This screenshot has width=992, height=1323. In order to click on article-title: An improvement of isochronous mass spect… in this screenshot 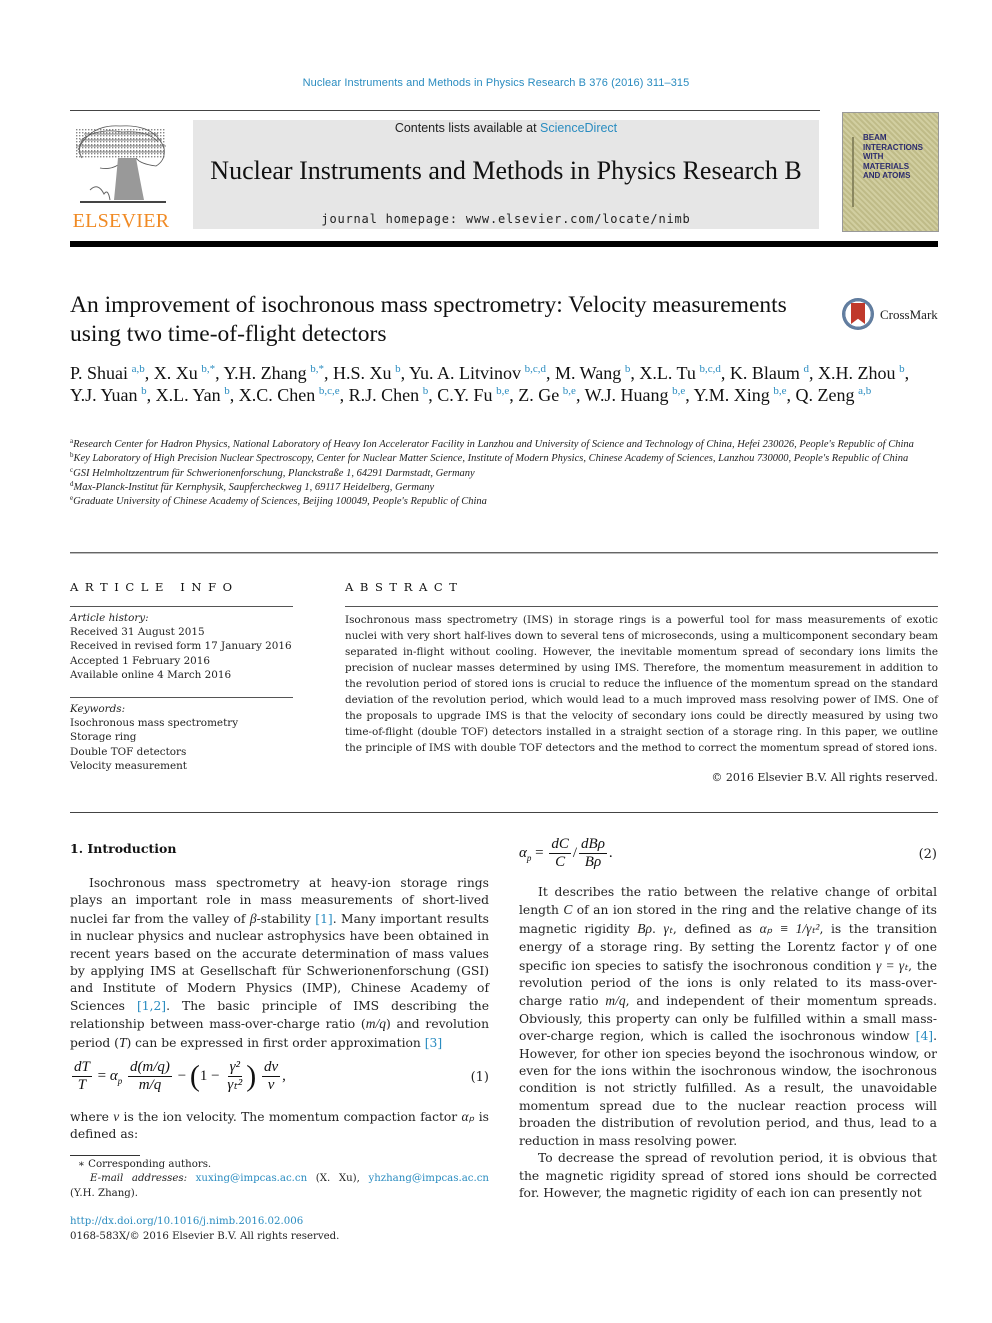, I will do `click(428, 319)`.